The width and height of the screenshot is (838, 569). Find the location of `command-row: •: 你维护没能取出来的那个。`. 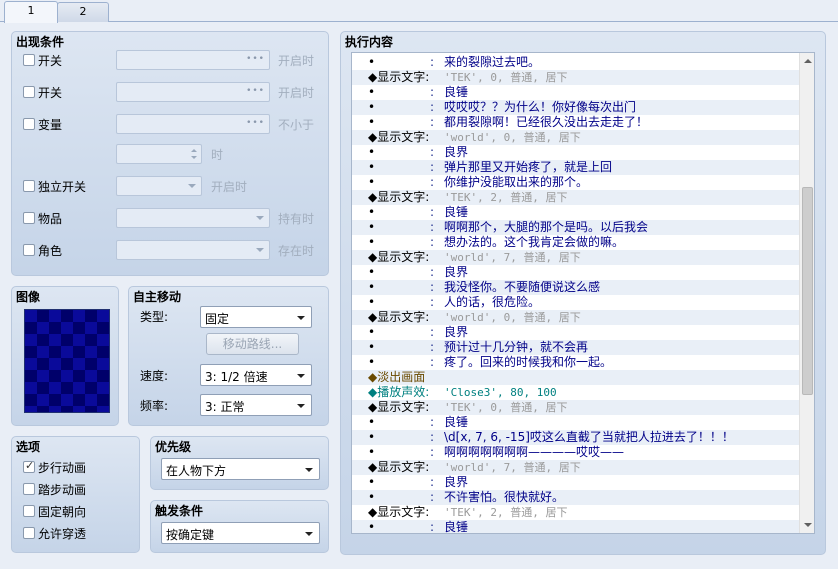

command-row: •: 你维护没能取出来的那个。 is located at coordinates (576, 182).